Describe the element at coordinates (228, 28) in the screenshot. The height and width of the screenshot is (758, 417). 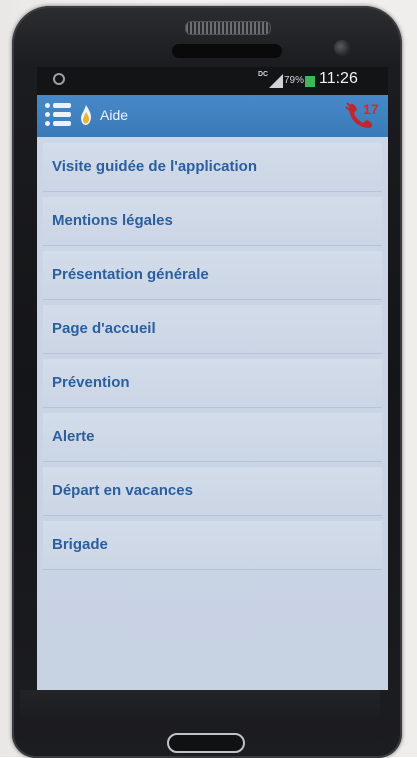
I see `earpiece-speaker` at that location.